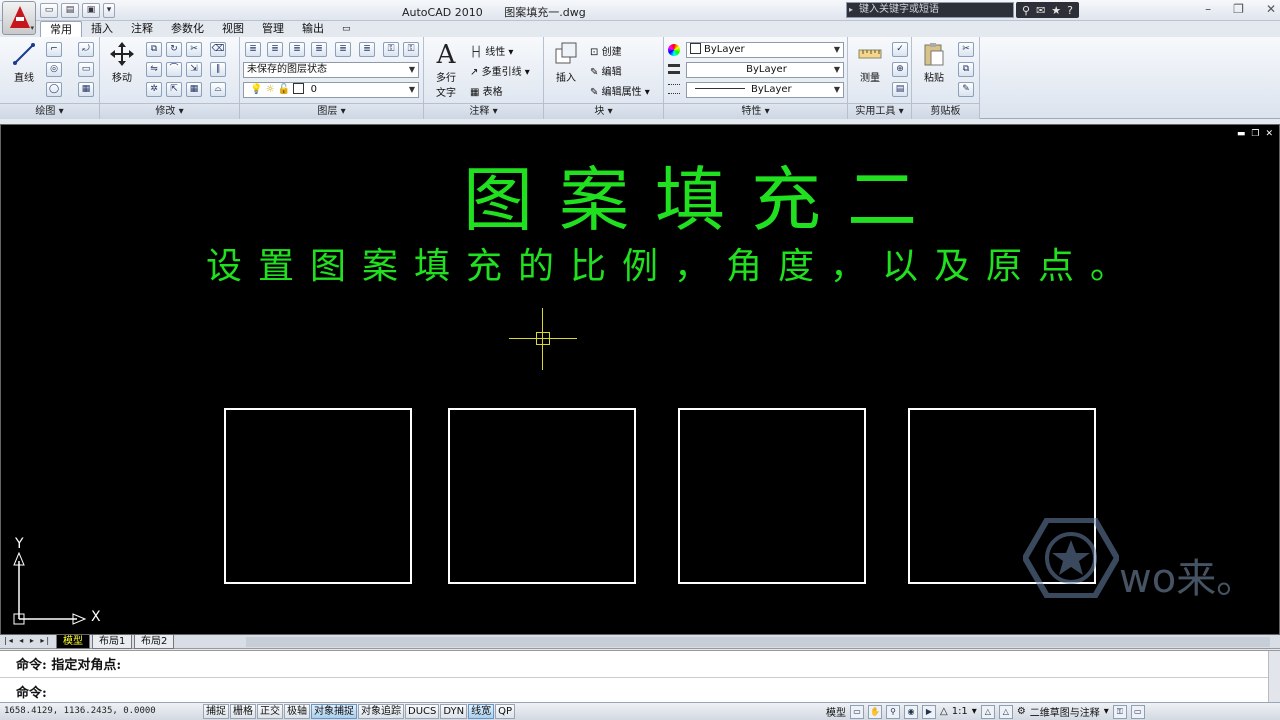 The width and height of the screenshot is (1280, 720). I want to click on open-file-icon: ▤, so click(70, 10).